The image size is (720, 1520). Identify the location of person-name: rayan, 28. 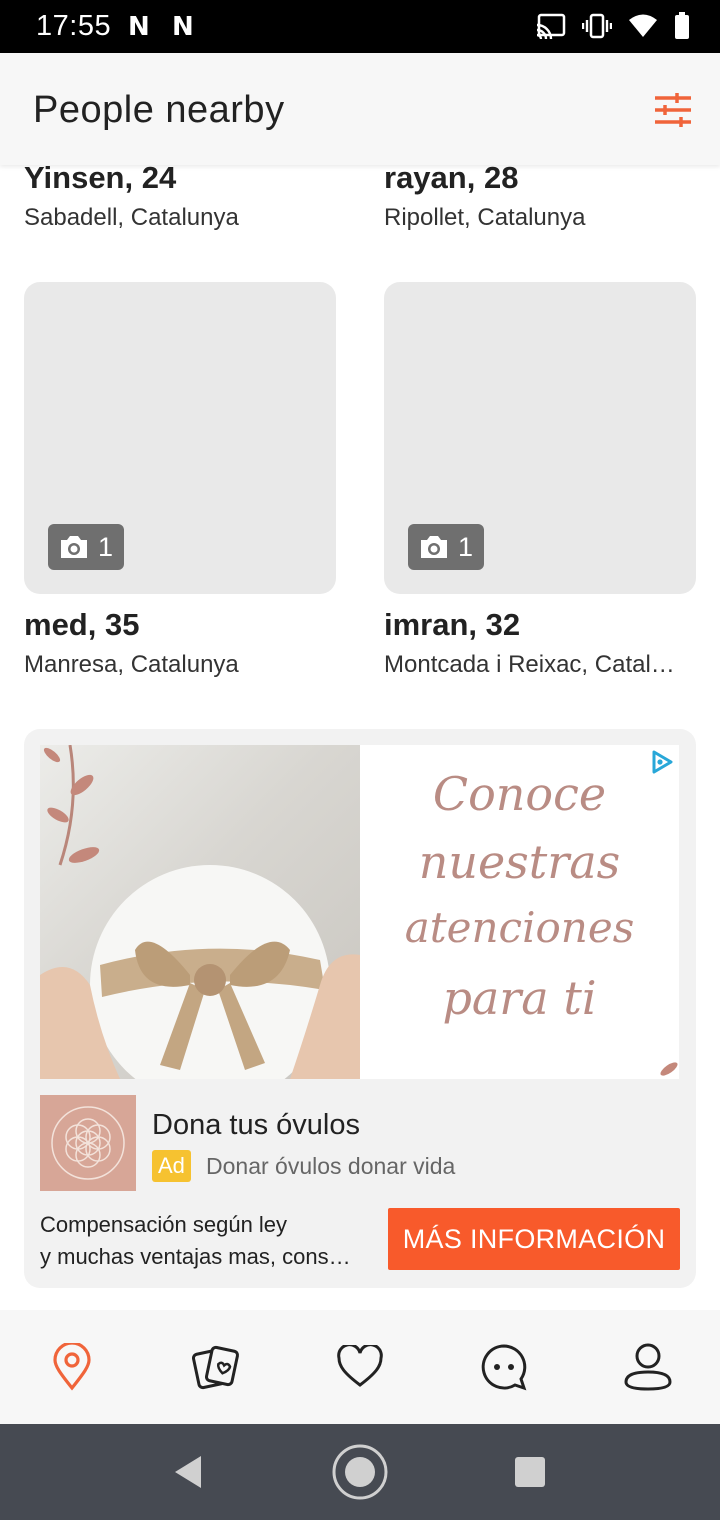
(451, 180).